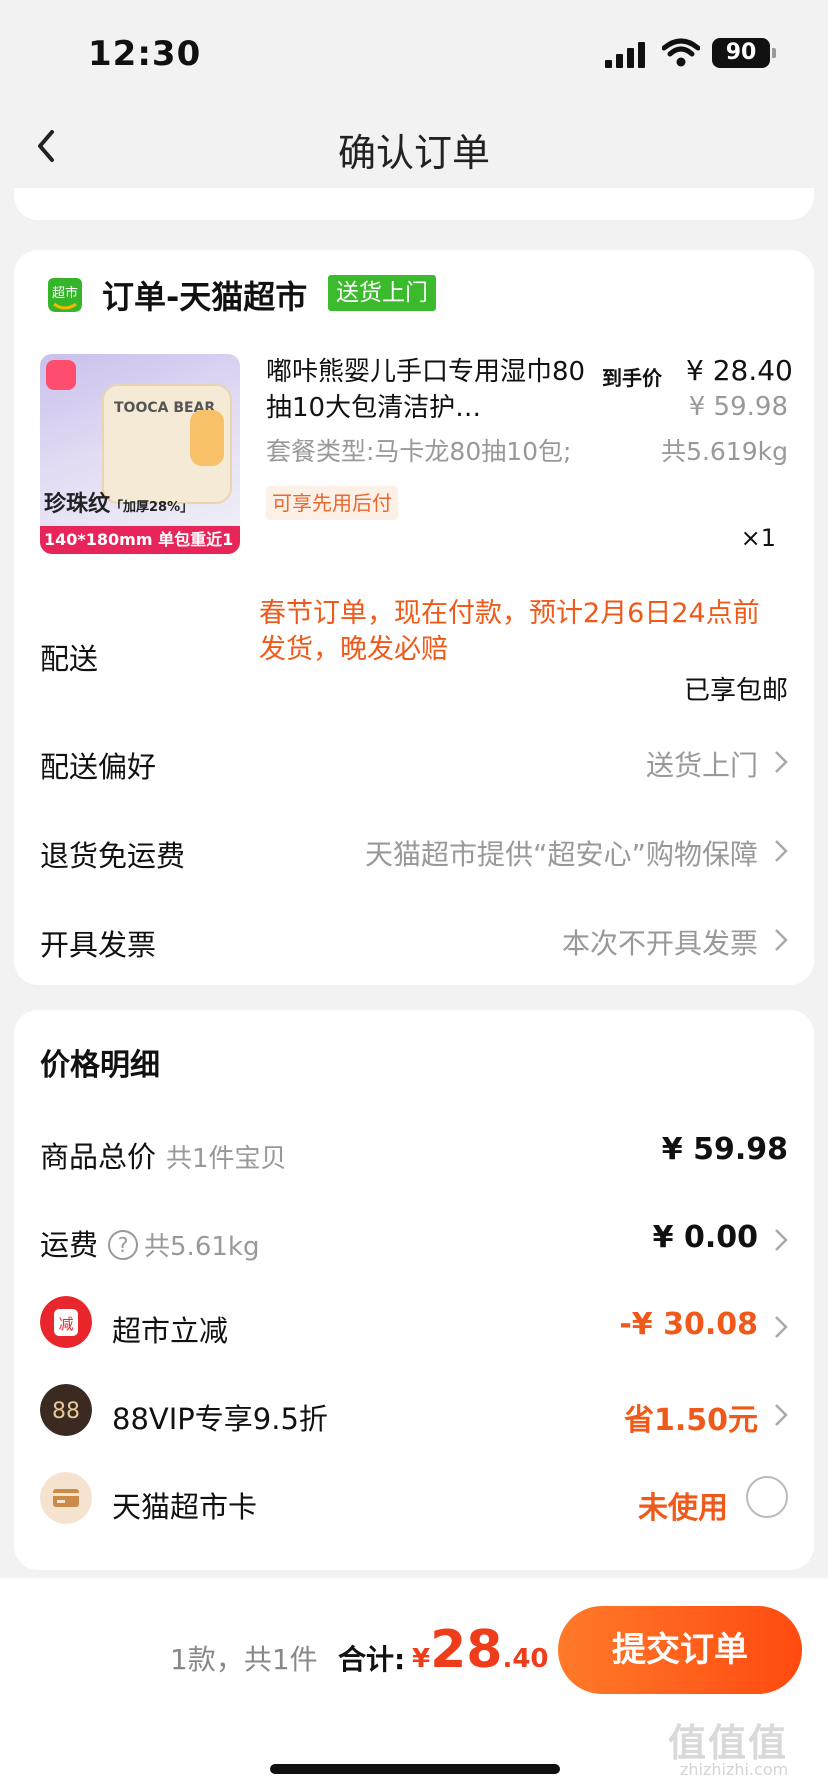  Describe the element at coordinates (525, 1659) in the screenshot. I see `total-decimal: .40` at that location.